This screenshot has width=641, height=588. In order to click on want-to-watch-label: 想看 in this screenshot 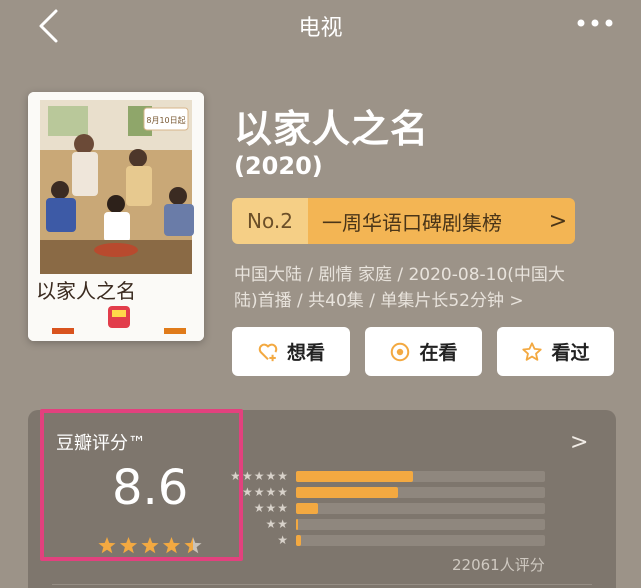, I will do `click(305, 353)`.